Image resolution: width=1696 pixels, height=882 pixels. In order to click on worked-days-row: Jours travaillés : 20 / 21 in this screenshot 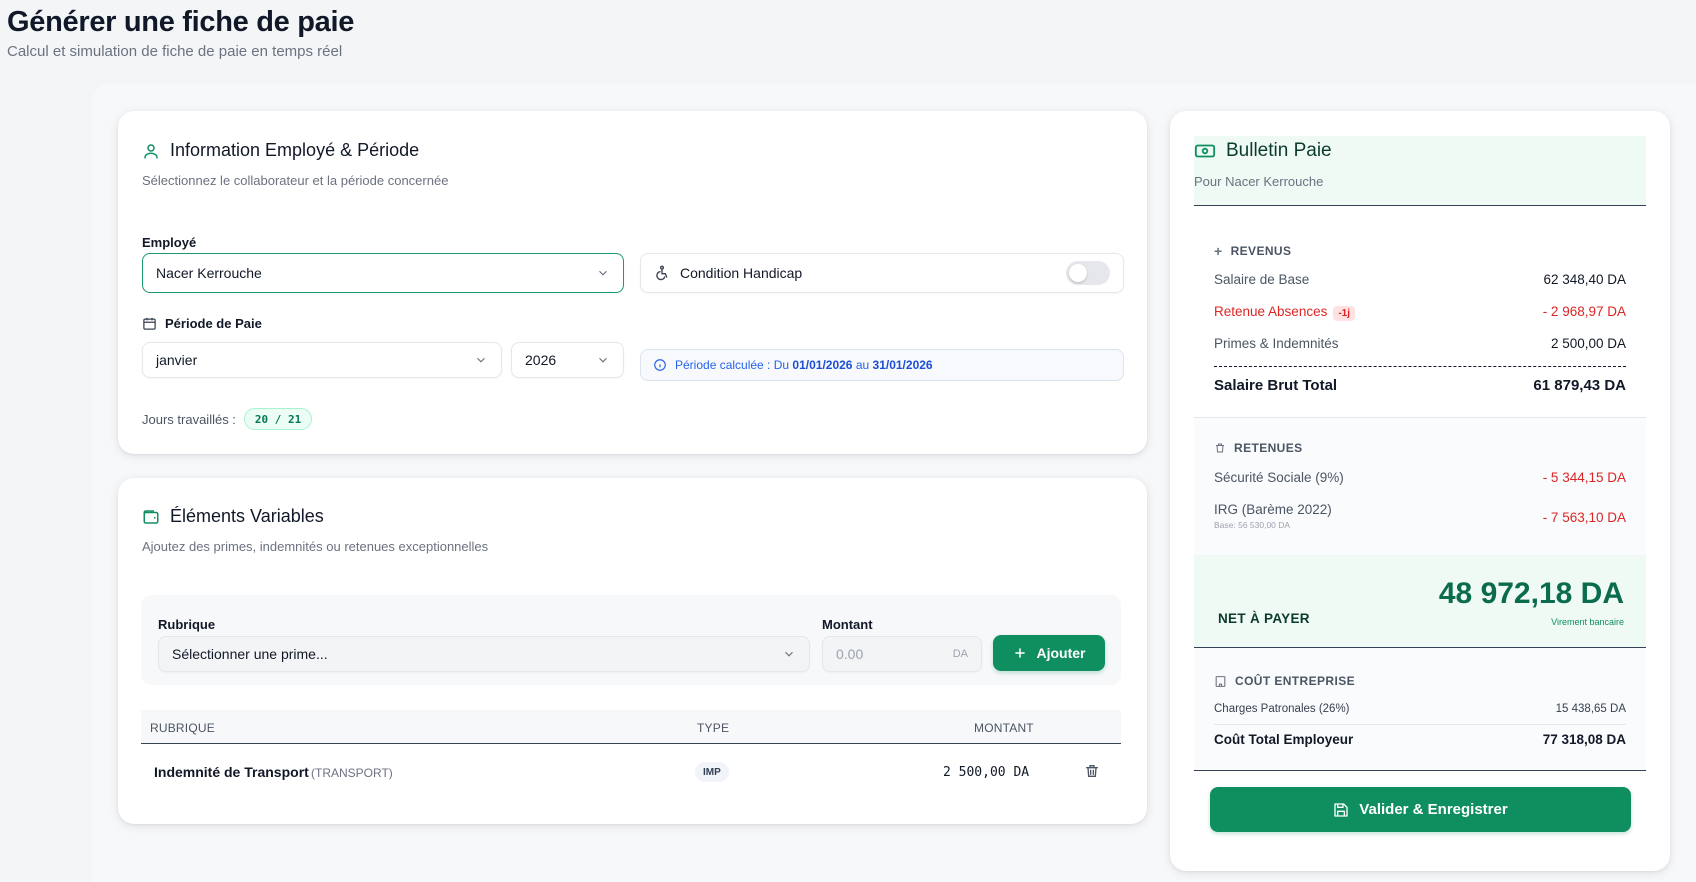, I will do `click(227, 419)`.